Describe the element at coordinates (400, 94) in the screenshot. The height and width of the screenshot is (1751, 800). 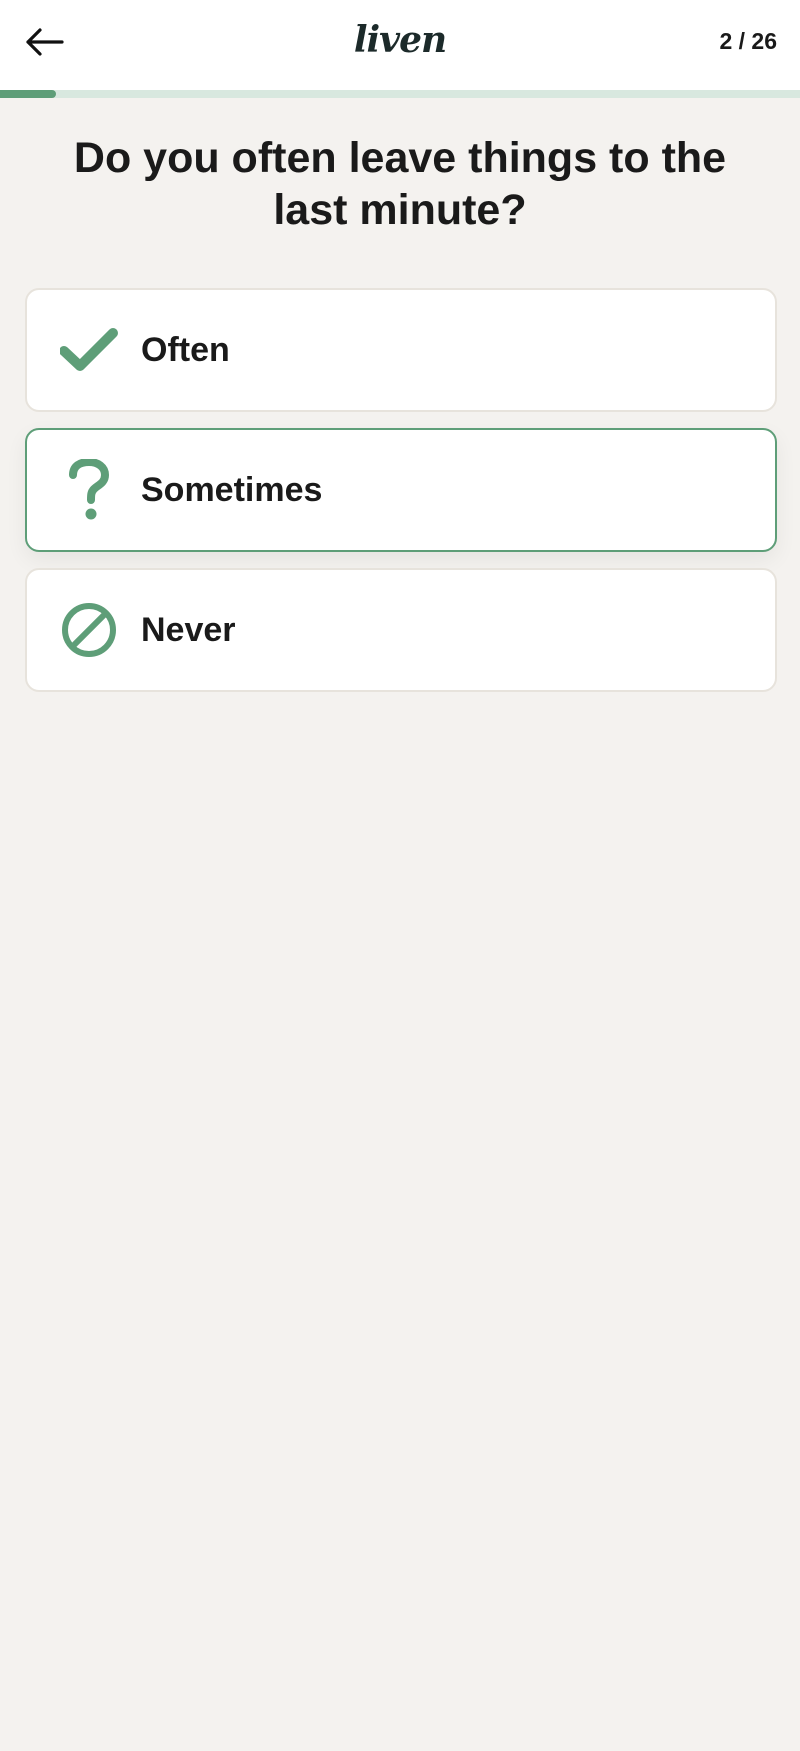
I see `progress-bar` at that location.